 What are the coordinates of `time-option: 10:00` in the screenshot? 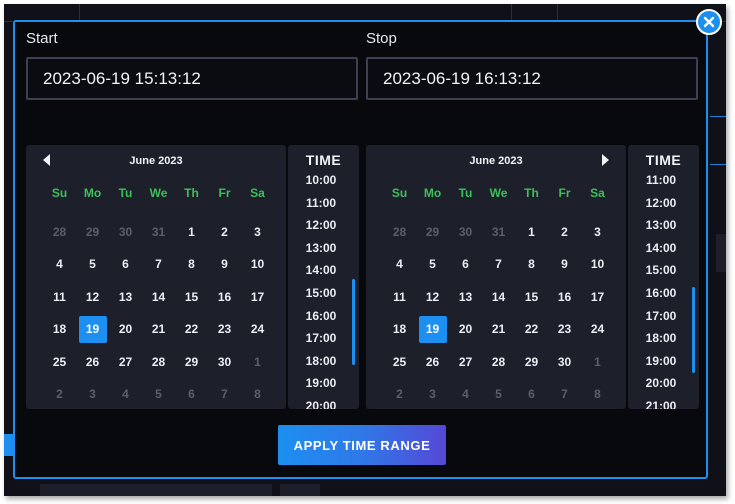 It's located at (321, 180).